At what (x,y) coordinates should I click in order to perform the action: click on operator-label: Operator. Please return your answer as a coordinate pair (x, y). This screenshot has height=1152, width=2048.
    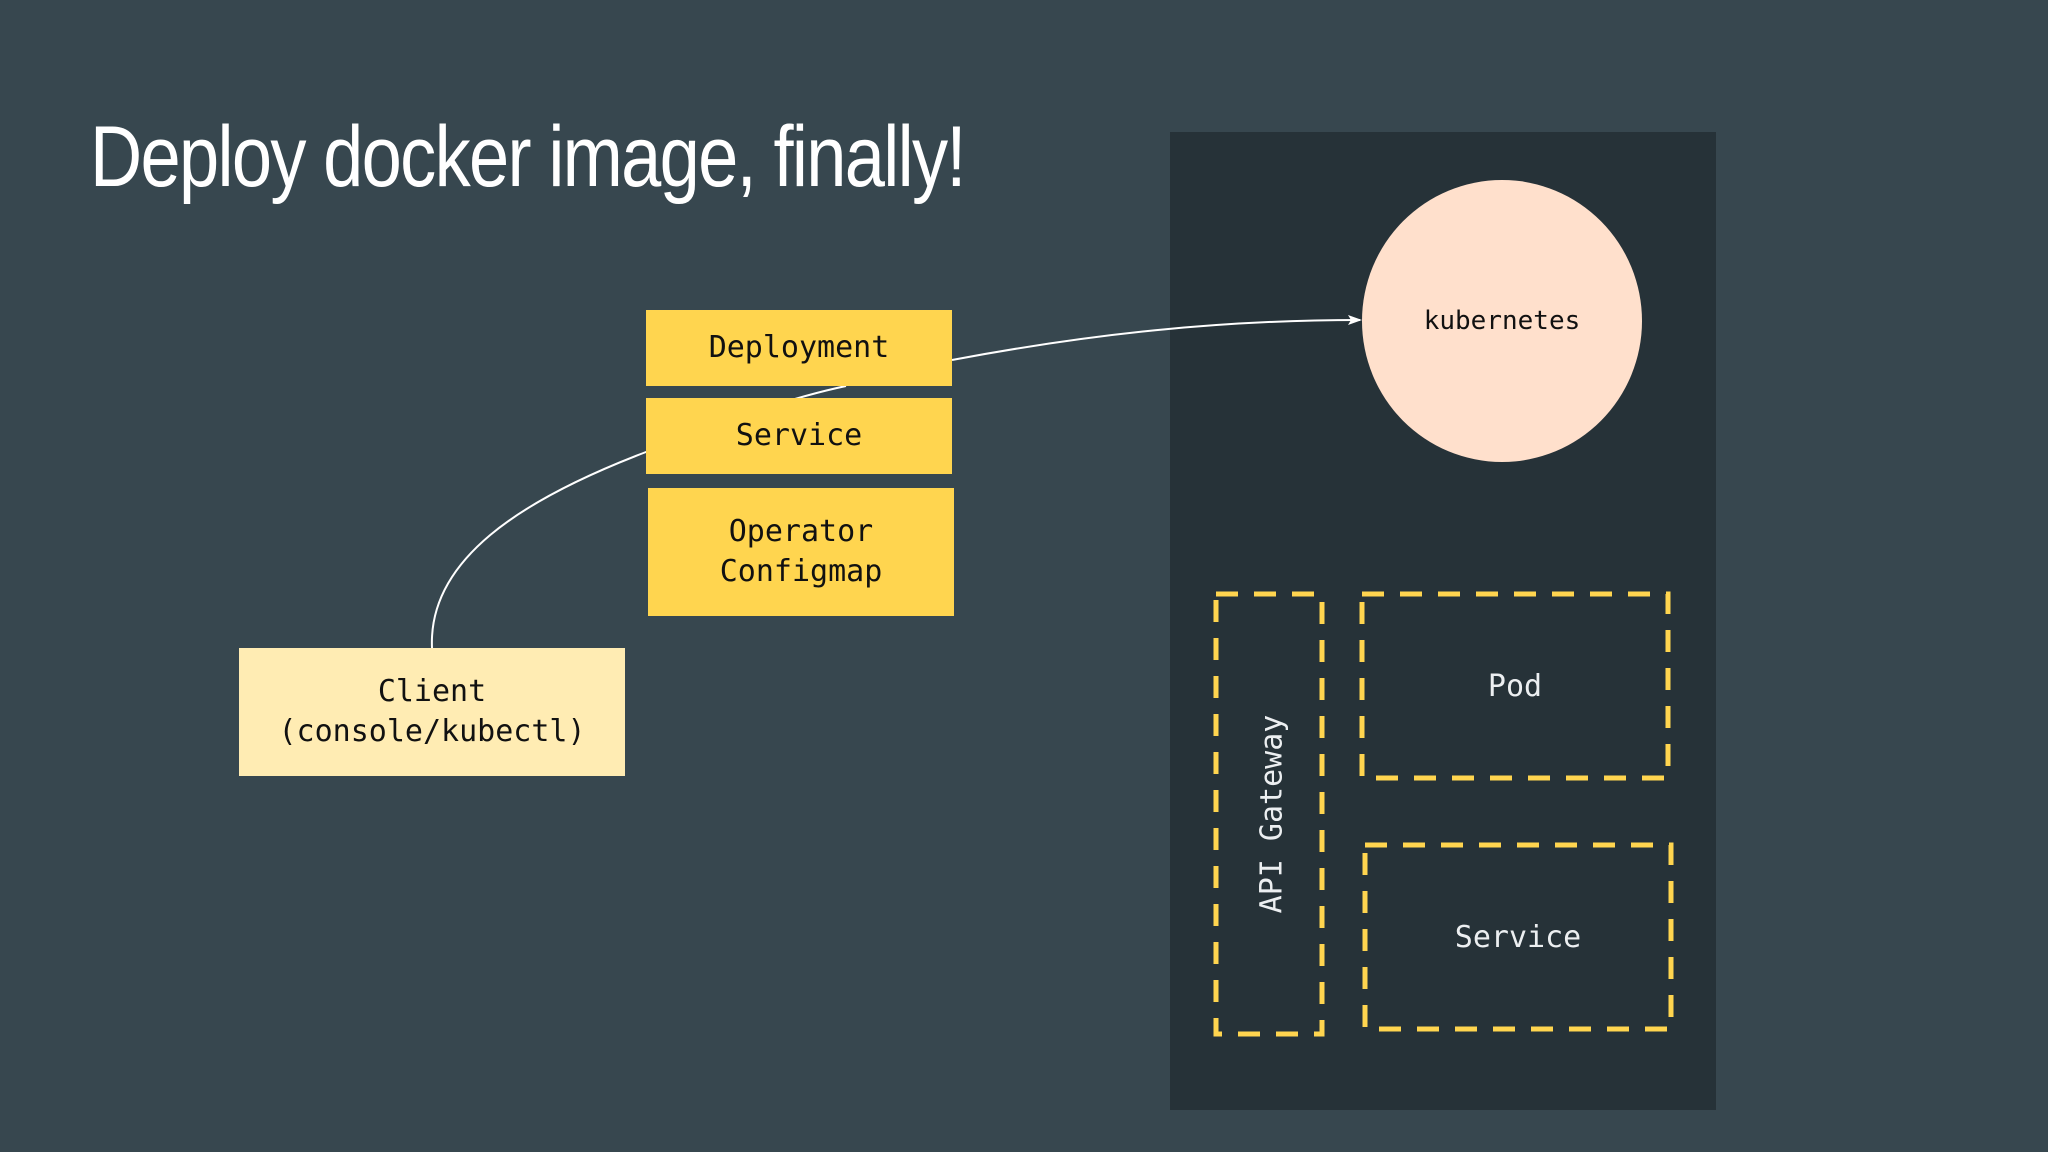
    Looking at the image, I should click on (801, 531).